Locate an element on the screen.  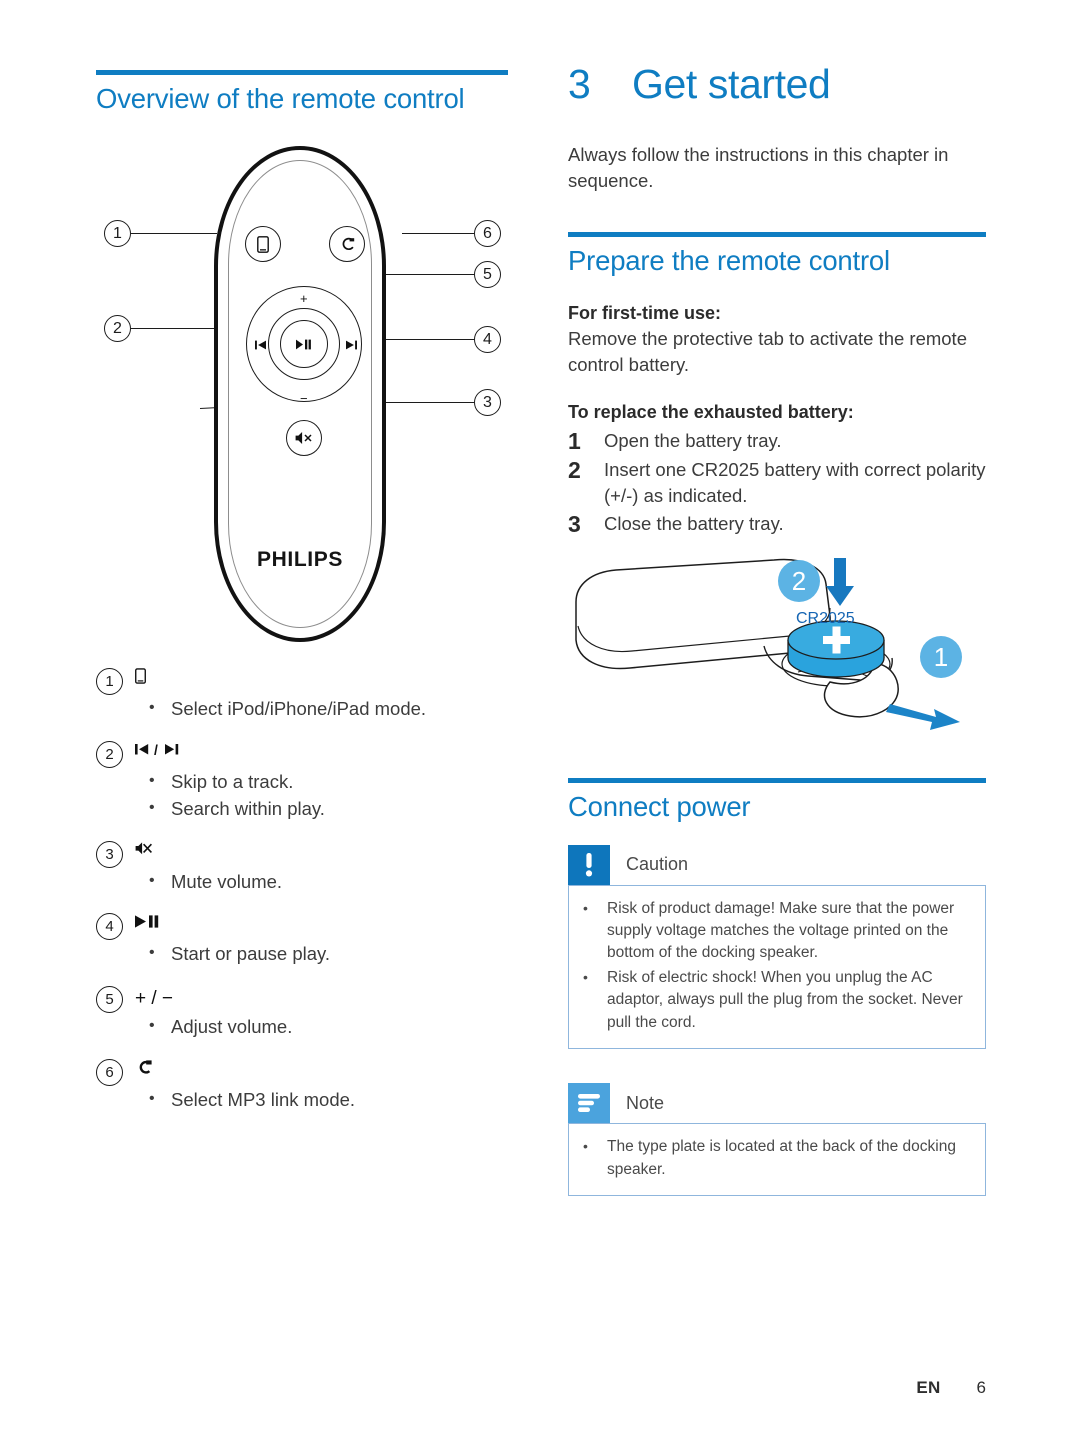
legend-number-3: 3 is located at coordinates (109, 854).